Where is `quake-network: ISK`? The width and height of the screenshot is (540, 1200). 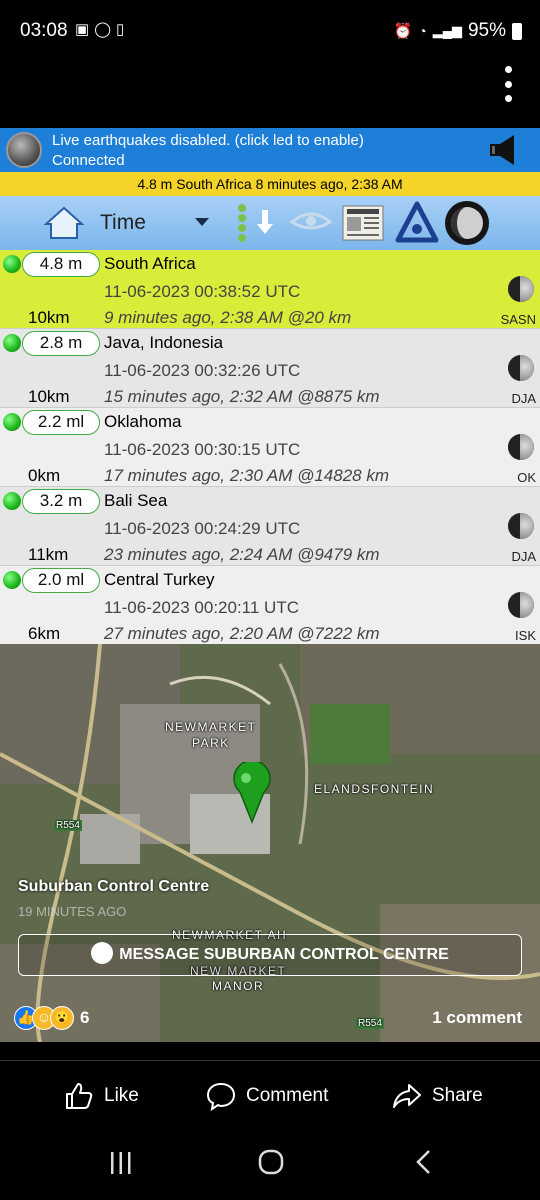
quake-network: ISK is located at coordinates (525, 635).